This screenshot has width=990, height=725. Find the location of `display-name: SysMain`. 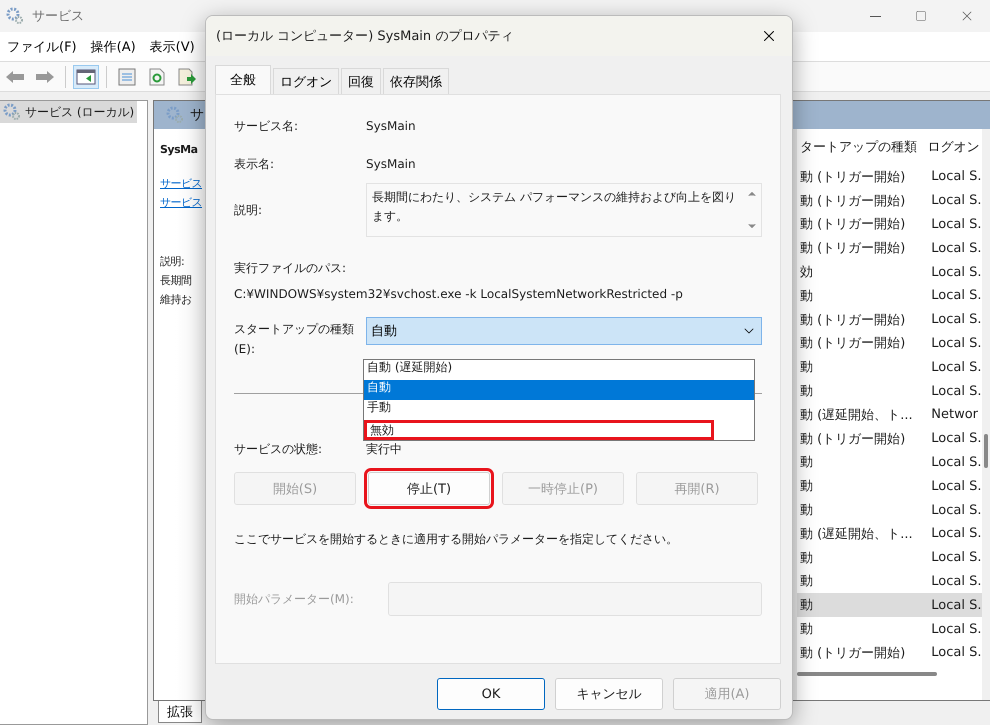

display-name: SysMain is located at coordinates (391, 164).